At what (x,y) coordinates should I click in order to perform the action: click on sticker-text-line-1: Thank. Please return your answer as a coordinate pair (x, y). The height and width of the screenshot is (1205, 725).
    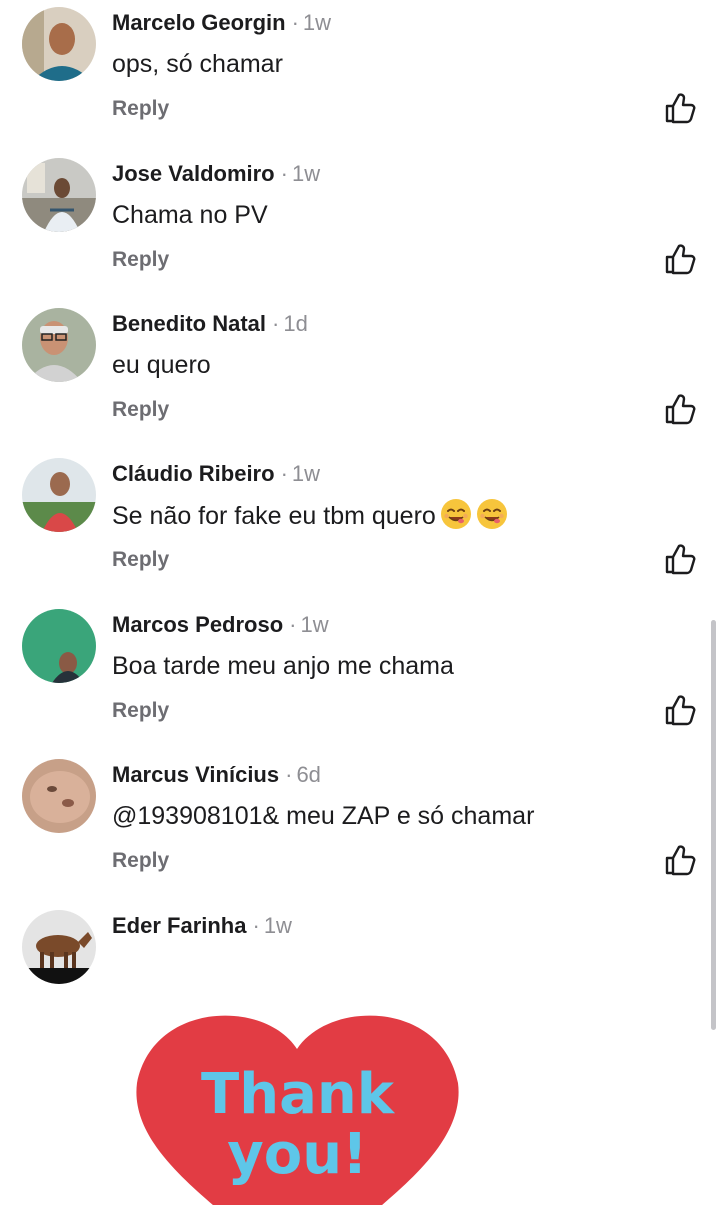
    Looking at the image, I should click on (297, 1094).